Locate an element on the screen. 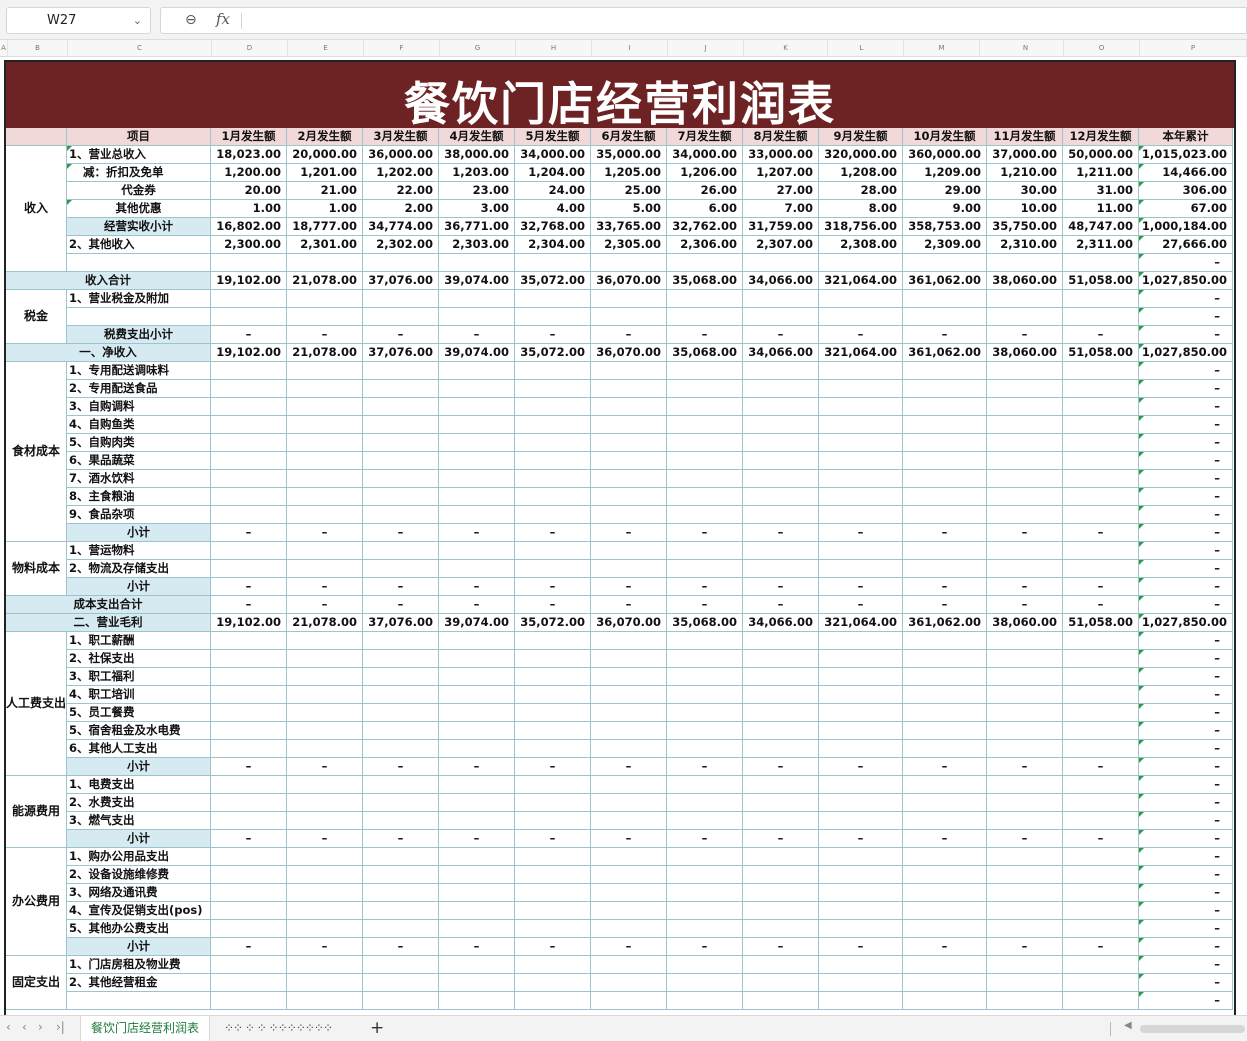 The width and height of the screenshot is (1247, 1041). value-cell: 361,062.00 is located at coordinates (945, 281).